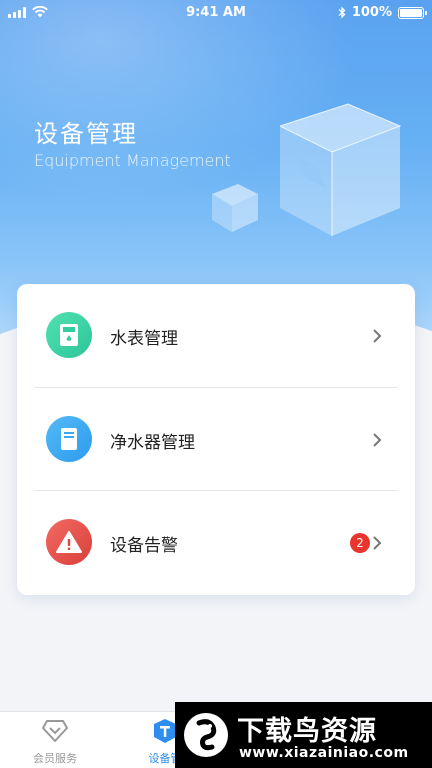 This screenshot has height=768, width=432. Describe the element at coordinates (144, 339) in the screenshot. I see `menu-item-label: 水表管理` at that location.